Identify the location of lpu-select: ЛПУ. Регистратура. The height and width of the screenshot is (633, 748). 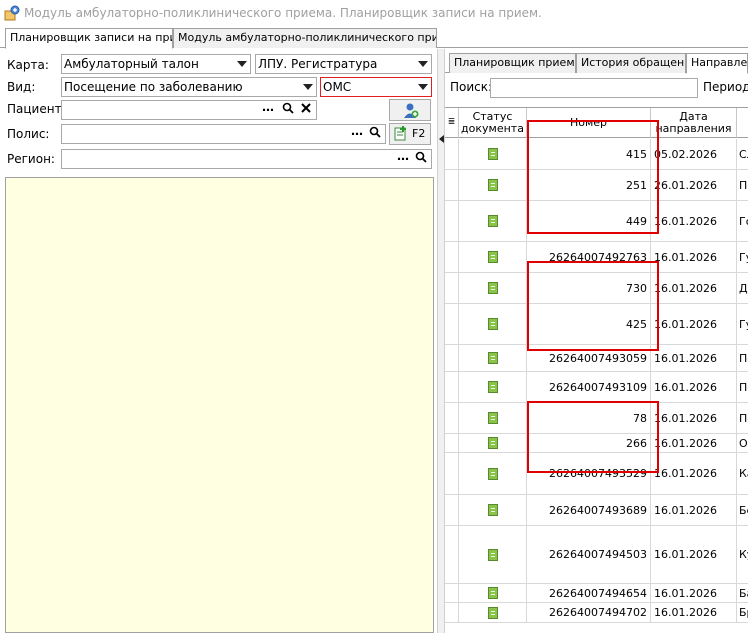
(343, 64).